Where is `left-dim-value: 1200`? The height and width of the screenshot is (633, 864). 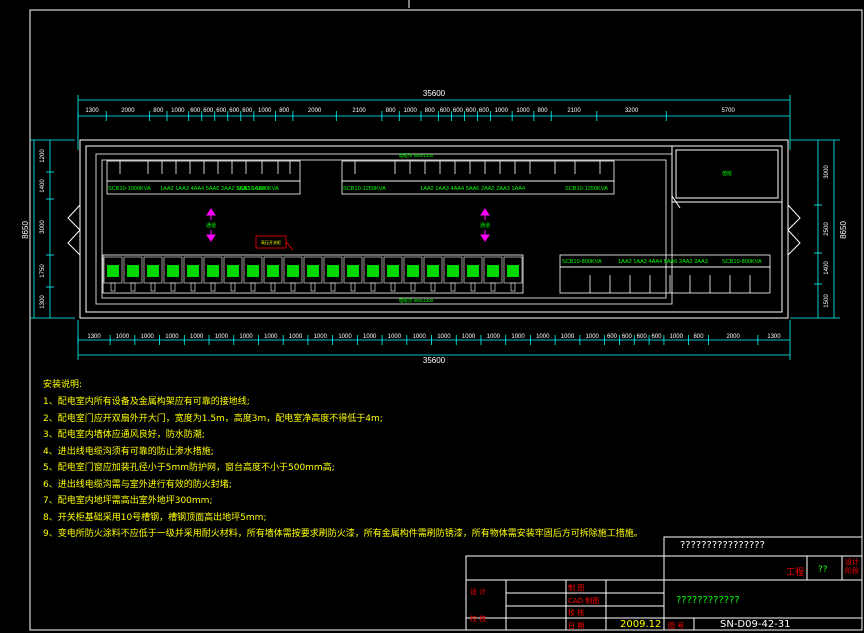
left-dim-value: 1200 is located at coordinates (43, 156).